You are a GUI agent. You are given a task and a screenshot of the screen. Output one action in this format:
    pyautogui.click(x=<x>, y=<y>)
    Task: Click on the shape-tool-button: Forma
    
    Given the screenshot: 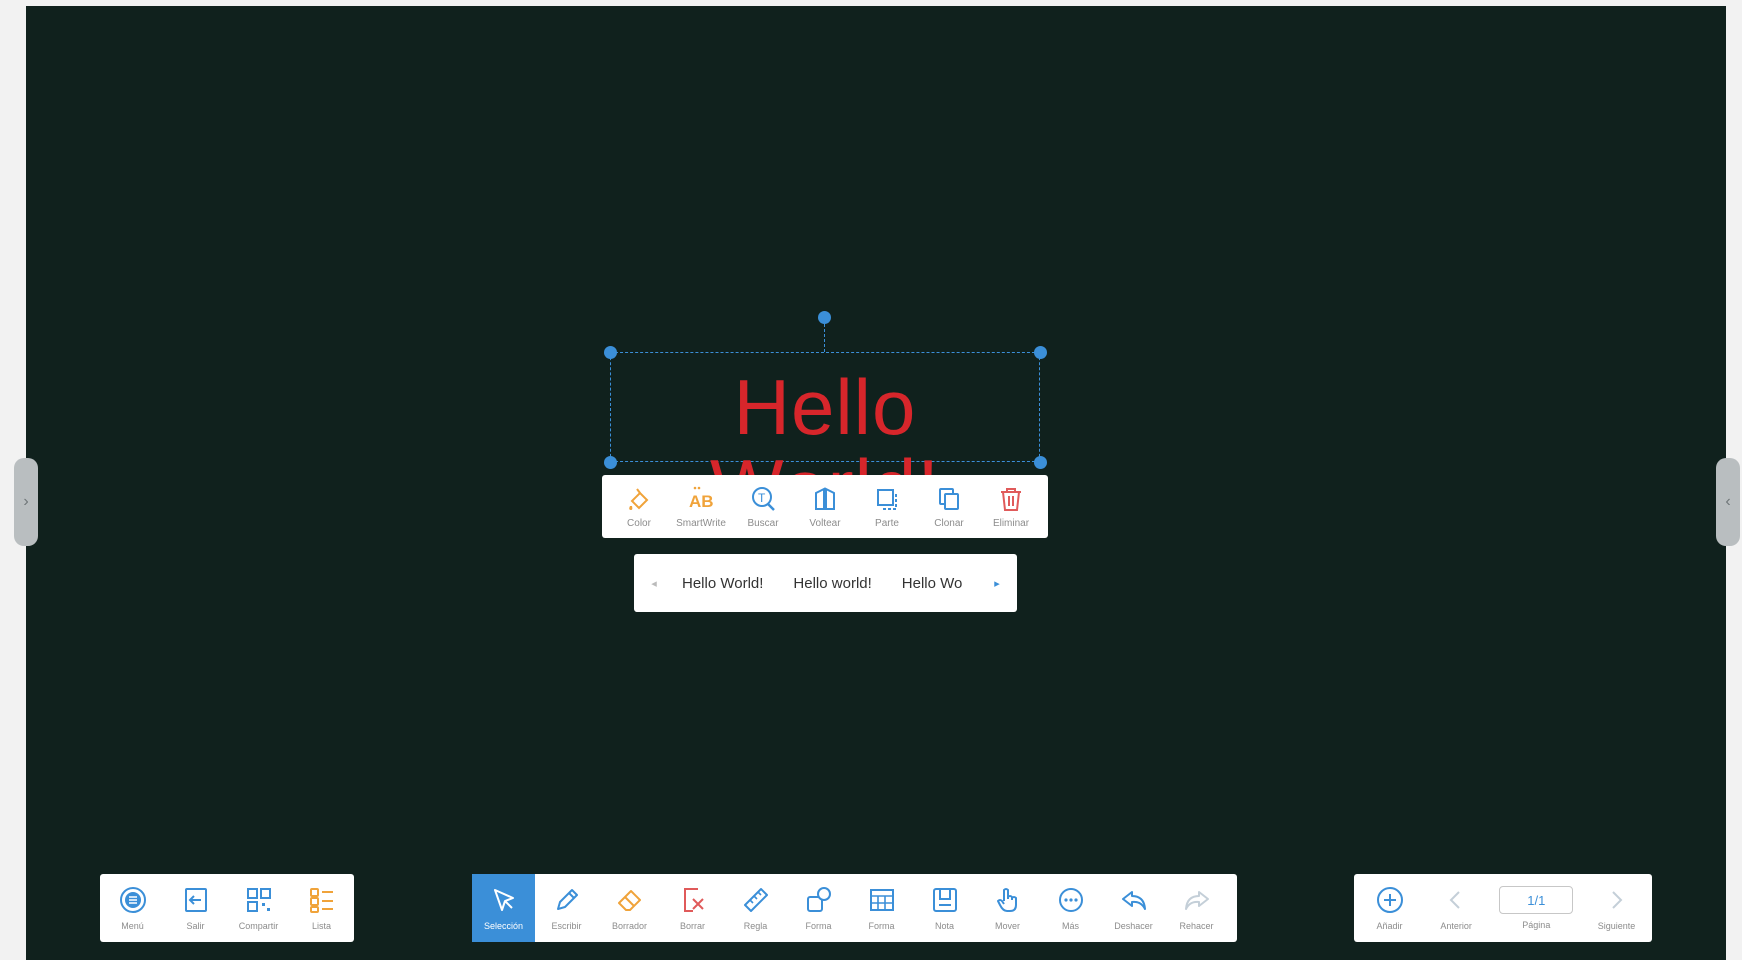 What is the action you would take?
    pyautogui.click(x=818, y=908)
    